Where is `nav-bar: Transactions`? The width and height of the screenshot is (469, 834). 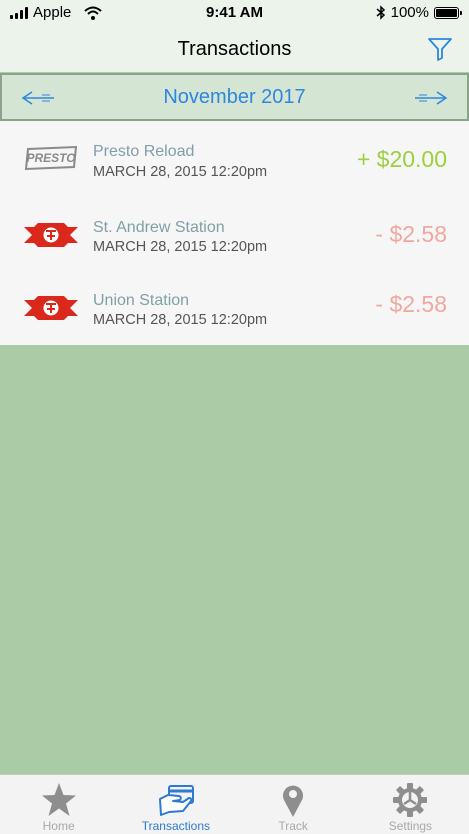 nav-bar: Transactions is located at coordinates (234, 49).